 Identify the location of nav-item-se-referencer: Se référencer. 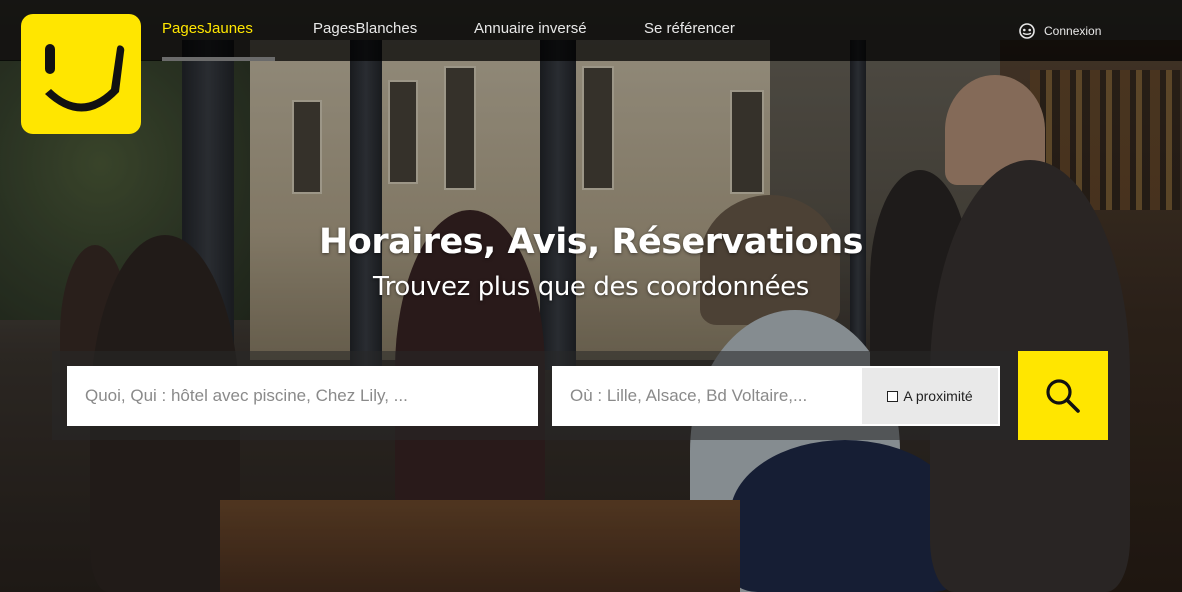
(689, 28).